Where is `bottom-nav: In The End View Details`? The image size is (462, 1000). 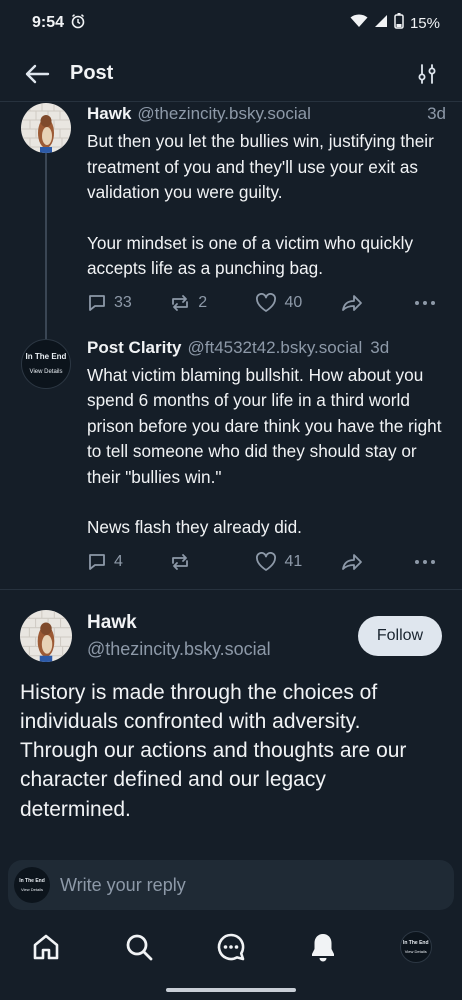 bottom-nav: In The End View Details is located at coordinates (231, 947).